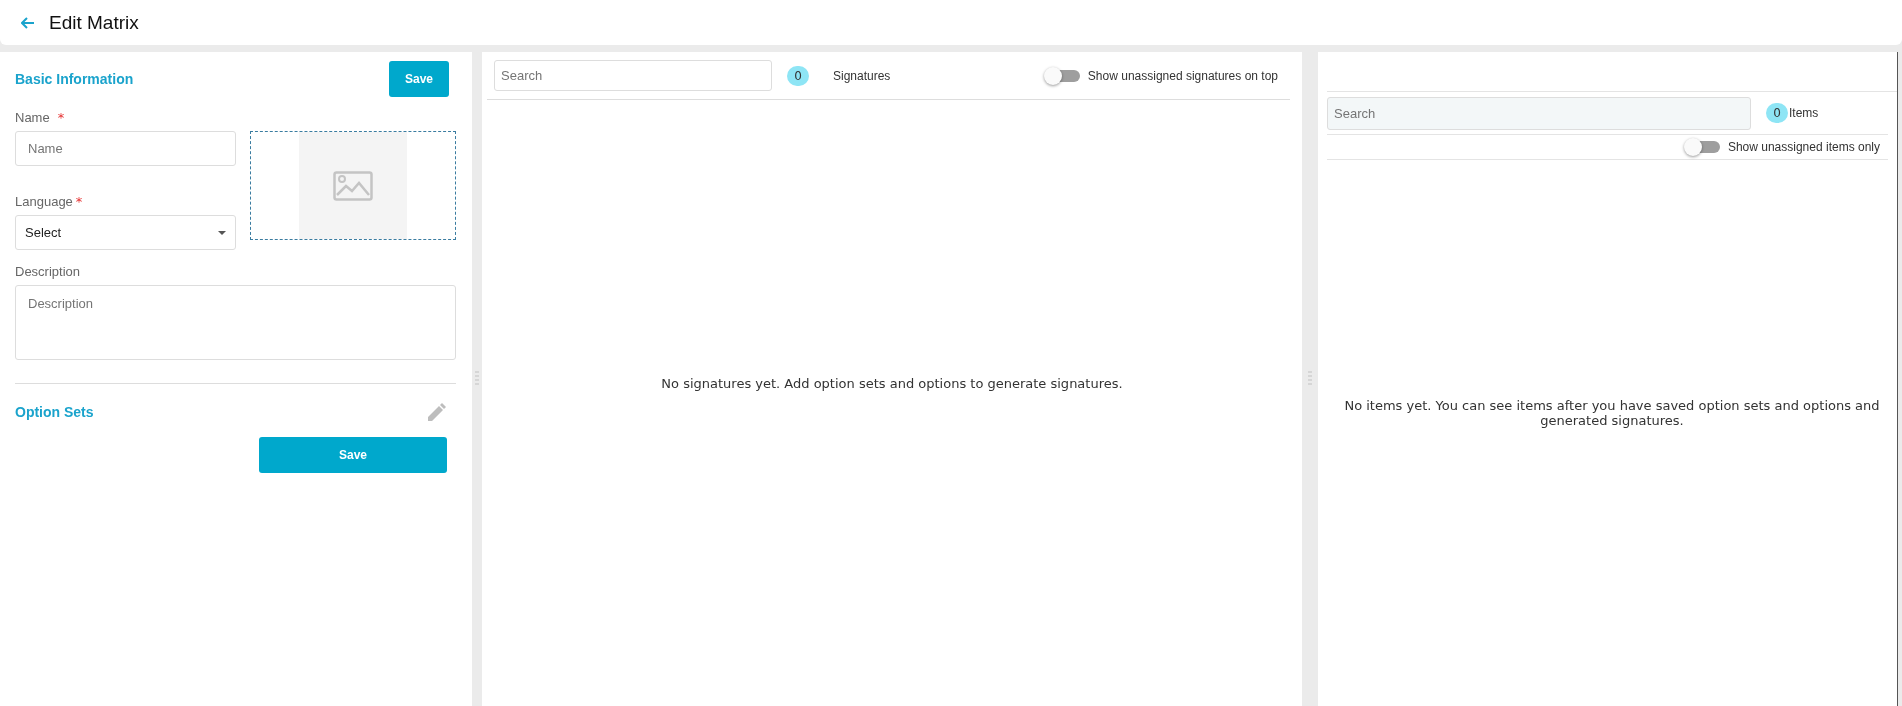 This screenshot has height=706, width=1902. What do you see at coordinates (44, 201) in the screenshot?
I see `field-label: Language` at bounding box center [44, 201].